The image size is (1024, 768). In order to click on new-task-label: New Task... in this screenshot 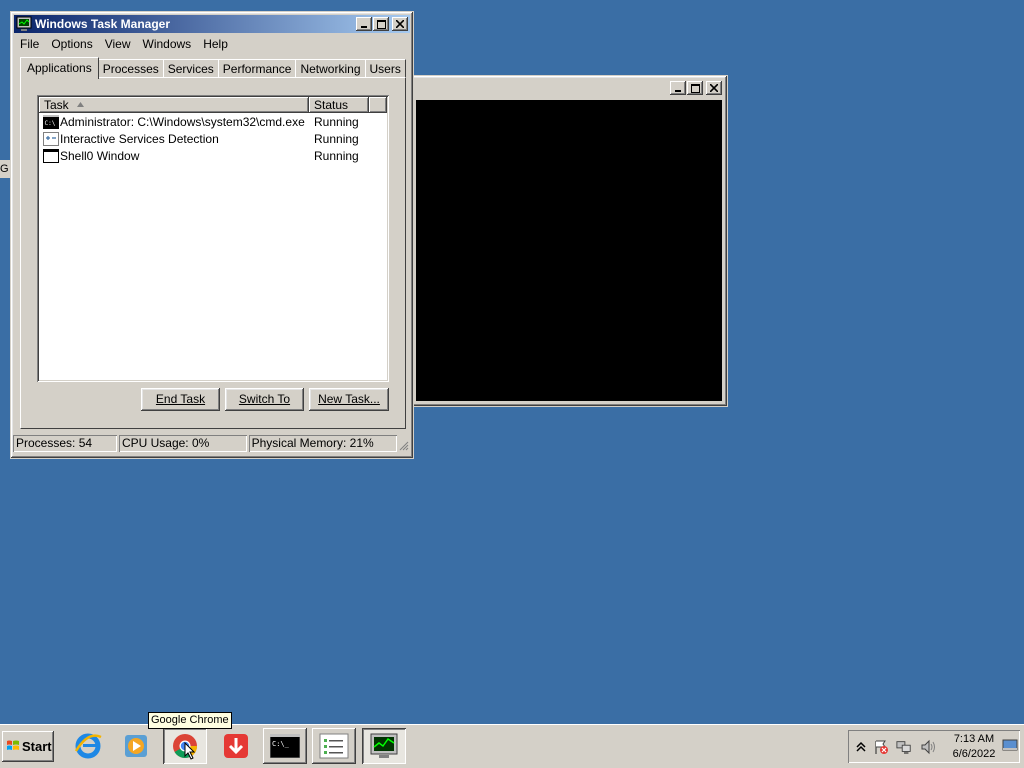, I will do `click(349, 399)`.